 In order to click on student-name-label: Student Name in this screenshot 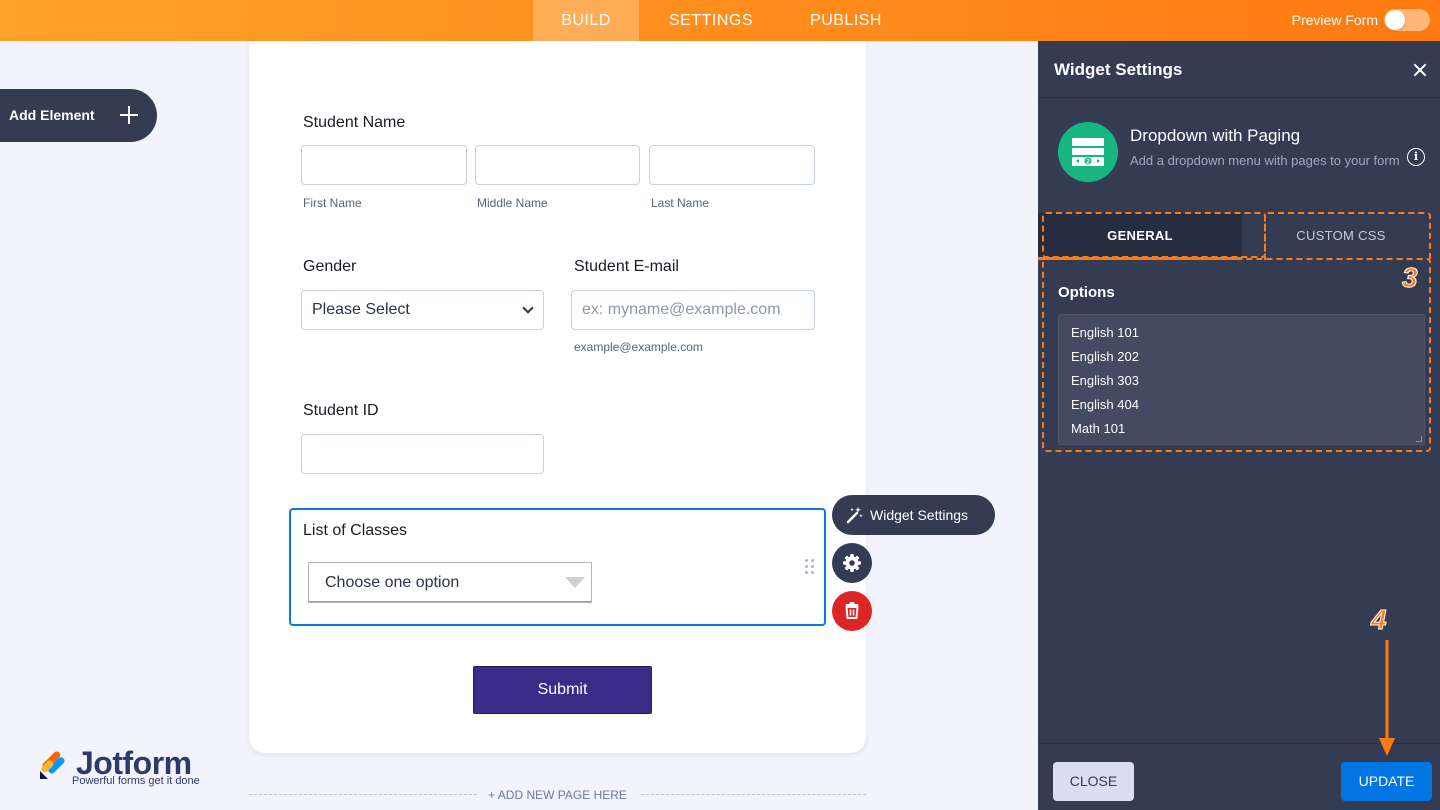, I will do `click(354, 122)`.